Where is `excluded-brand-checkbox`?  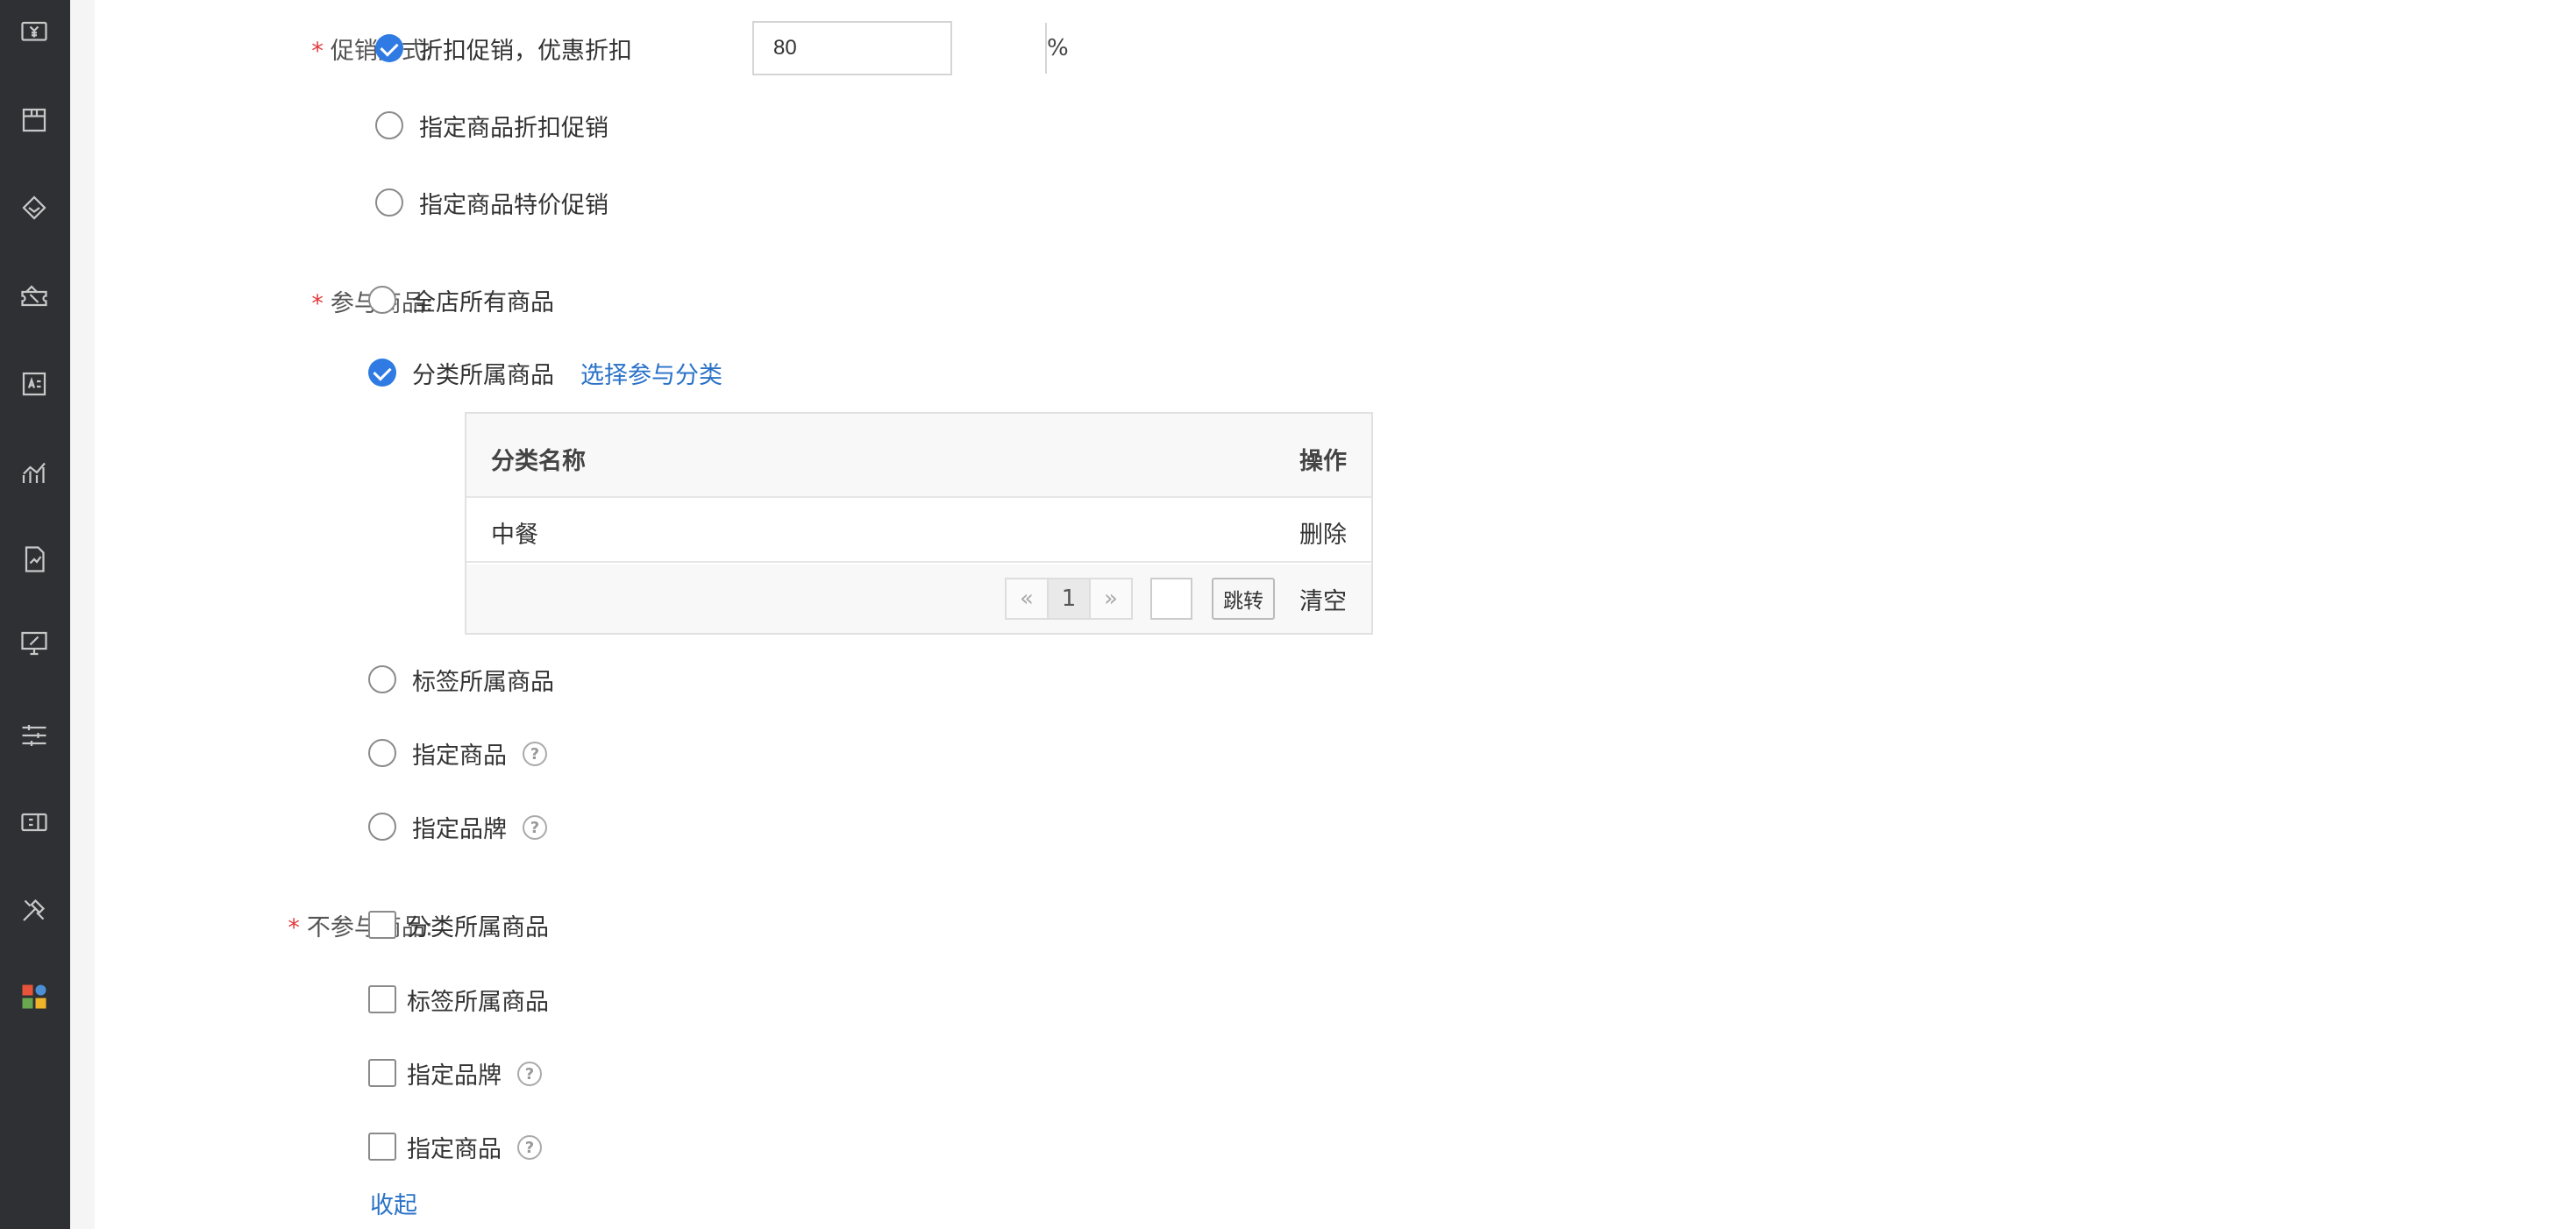
excluded-brand-checkbox is located at coordinates (382, 1073).